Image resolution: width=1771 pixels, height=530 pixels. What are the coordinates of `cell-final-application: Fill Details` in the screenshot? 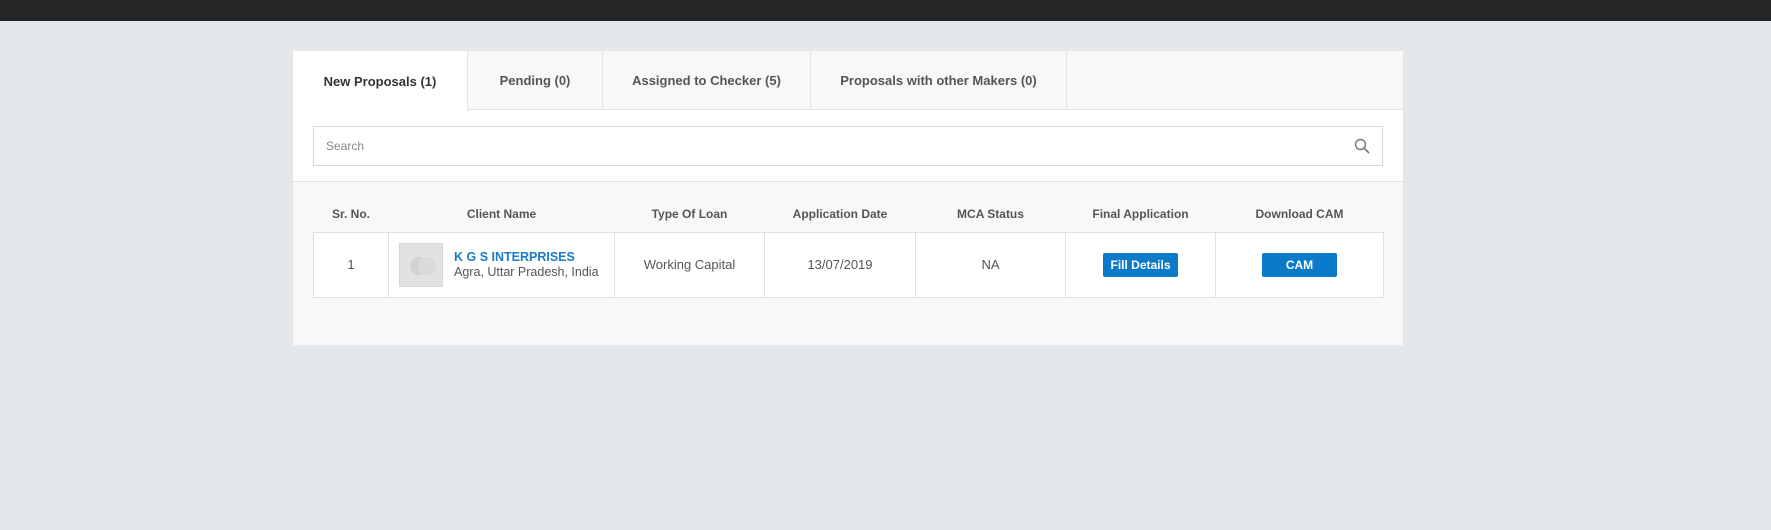 It's located at (1140, 264).